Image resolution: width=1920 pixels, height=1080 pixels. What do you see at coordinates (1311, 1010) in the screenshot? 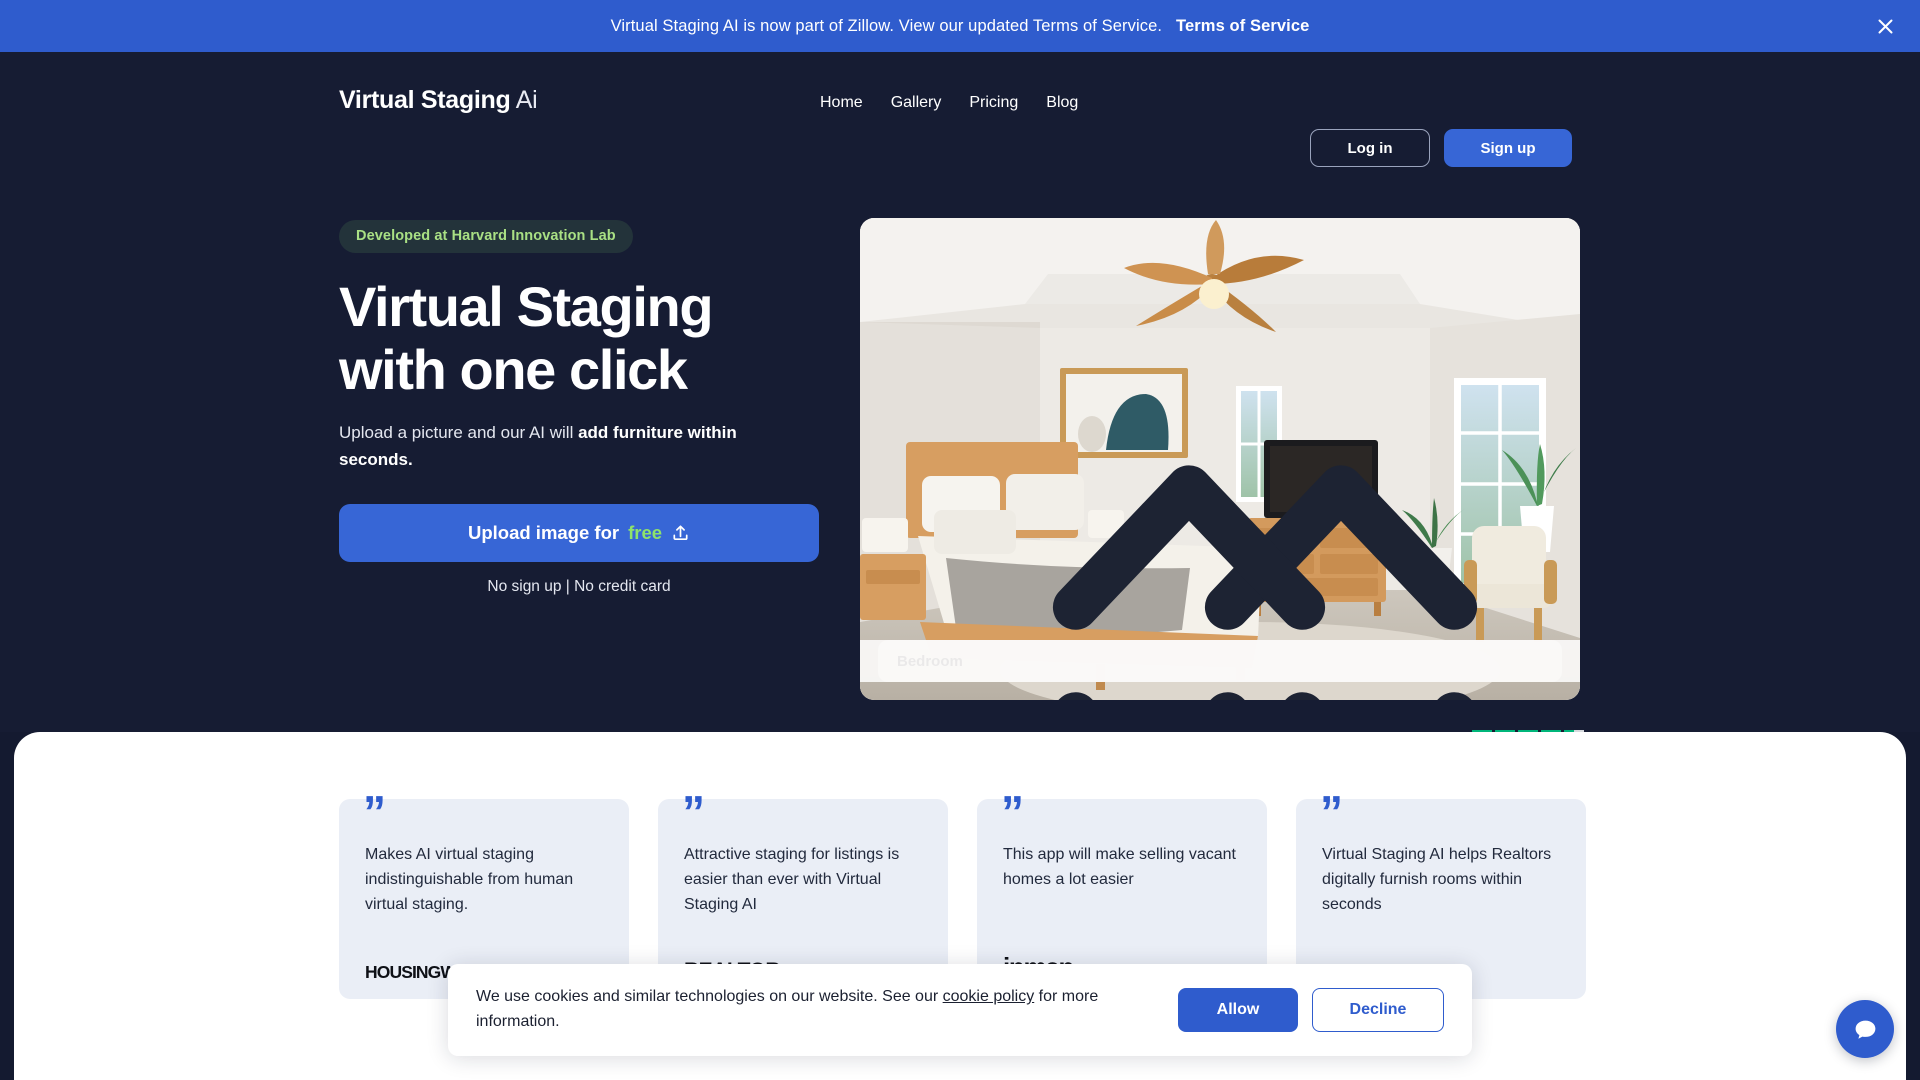
I see `cookie-actions: Allow Decline` at bounding box center [1311, 1010].